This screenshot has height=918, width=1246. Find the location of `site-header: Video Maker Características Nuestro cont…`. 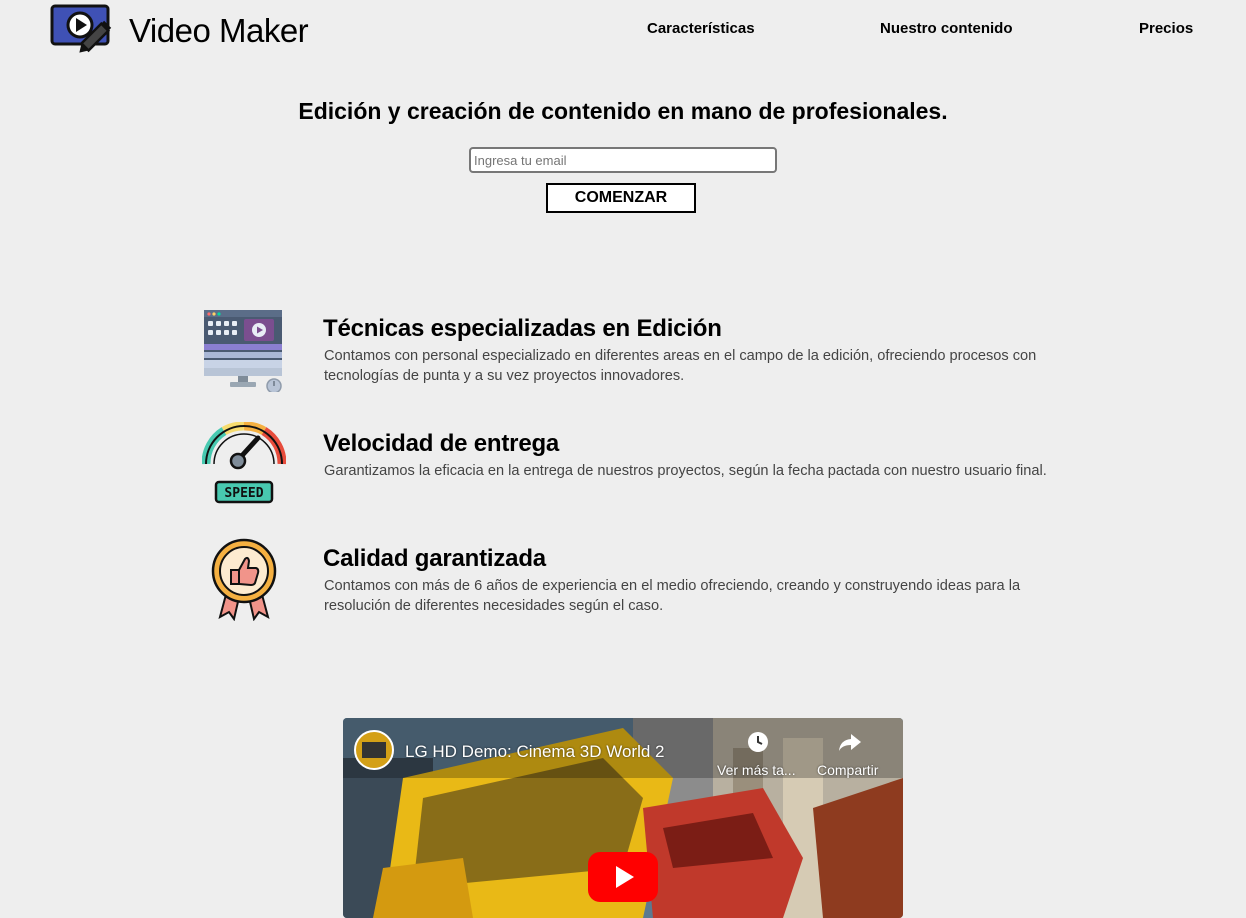

site-header: Video Maker Características Nuestro cont… is located at coordinates (623, 30).